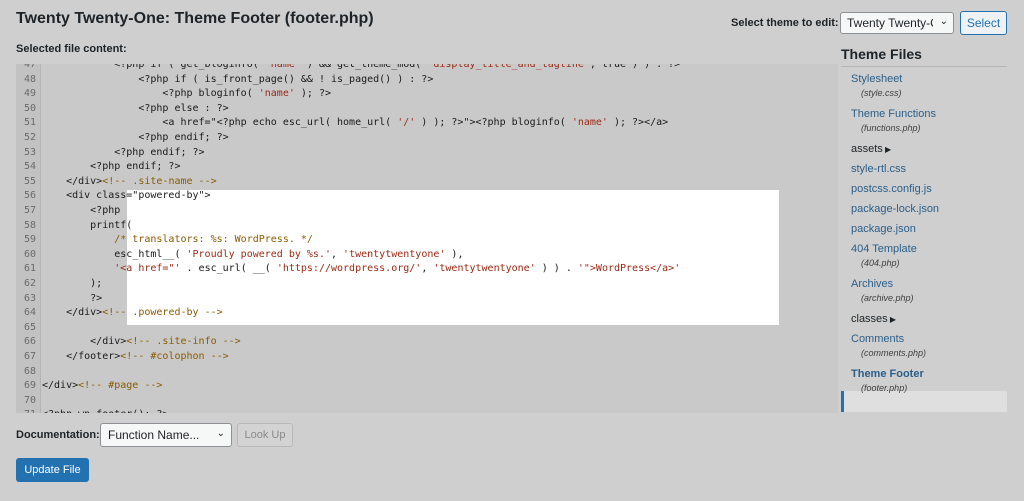 The width and height of the screenshot is (1024, 501). What do you see at coordinates (893, 114) in the screenshot?
I see `sidebar-file-item: Theme Functions` at bounding box center [893, 114].